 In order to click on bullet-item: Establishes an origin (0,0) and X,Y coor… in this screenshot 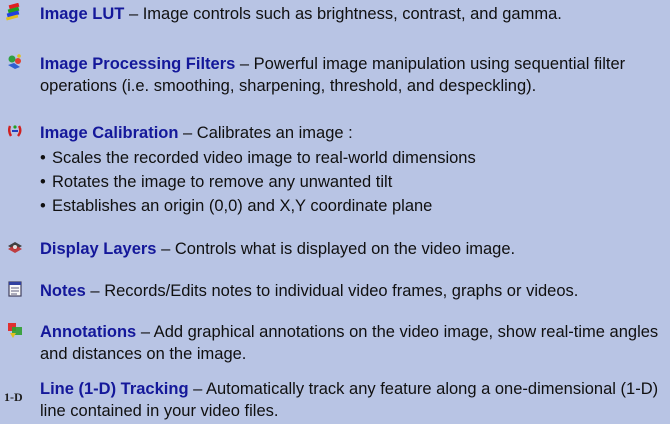, I will do `click(351, 206)`.